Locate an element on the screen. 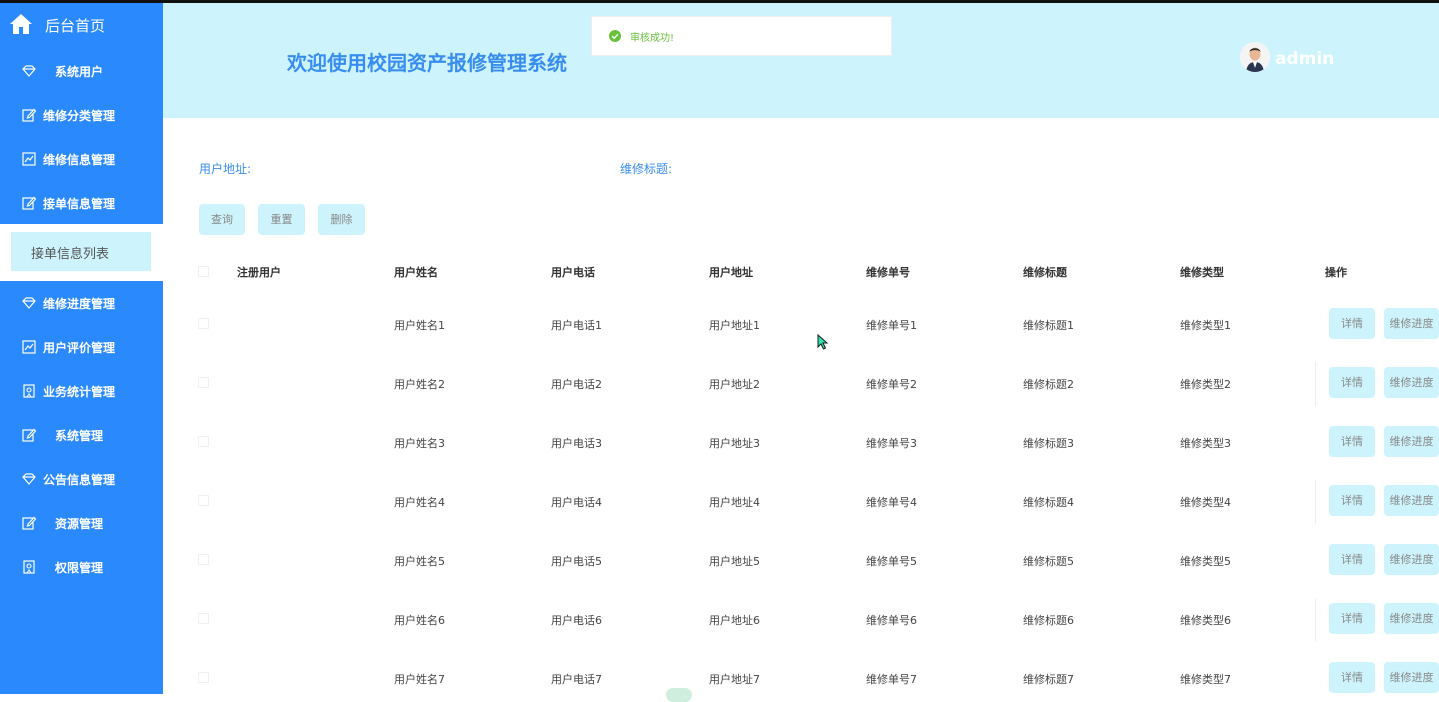 This screenshot has height=702, width=1439. user-address-cell: 用户地址3 is located at coordinates (734, 443).